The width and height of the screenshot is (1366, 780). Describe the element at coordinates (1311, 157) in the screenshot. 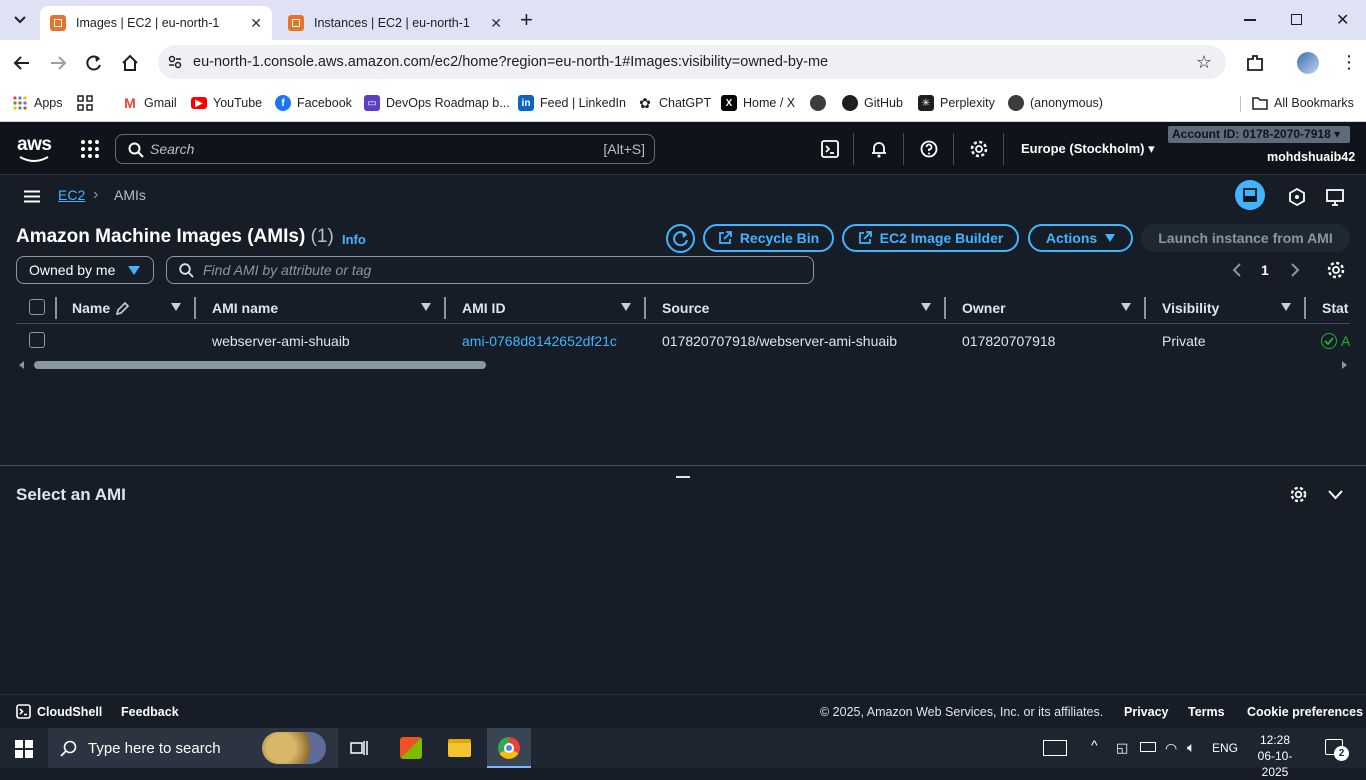

I see `account-username: mohdshuaib42` at that location.